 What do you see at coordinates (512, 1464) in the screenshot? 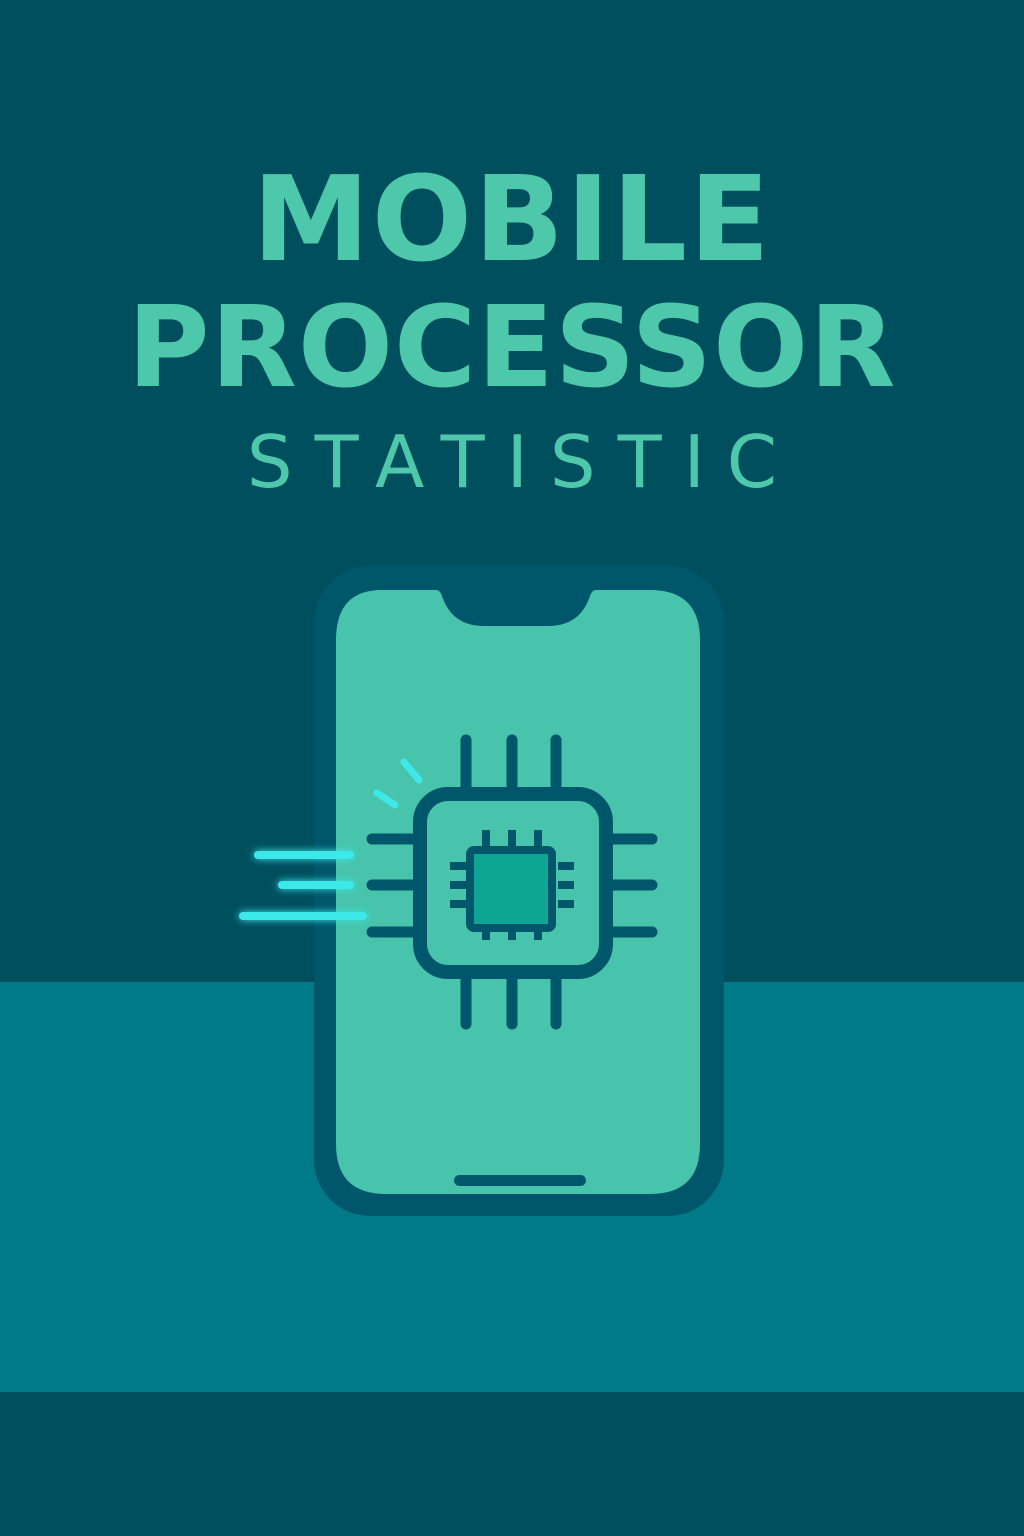
I see `background-bottom` at bounding box center [512, 1464].